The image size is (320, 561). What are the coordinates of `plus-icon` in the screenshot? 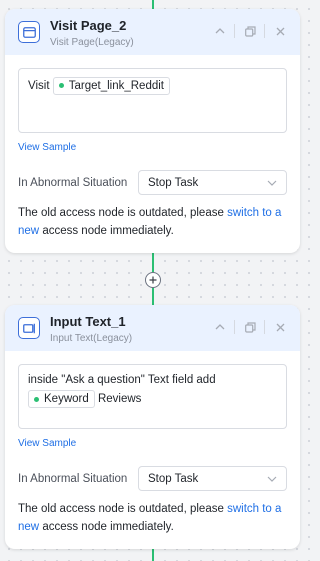 It's located at (153, 280).